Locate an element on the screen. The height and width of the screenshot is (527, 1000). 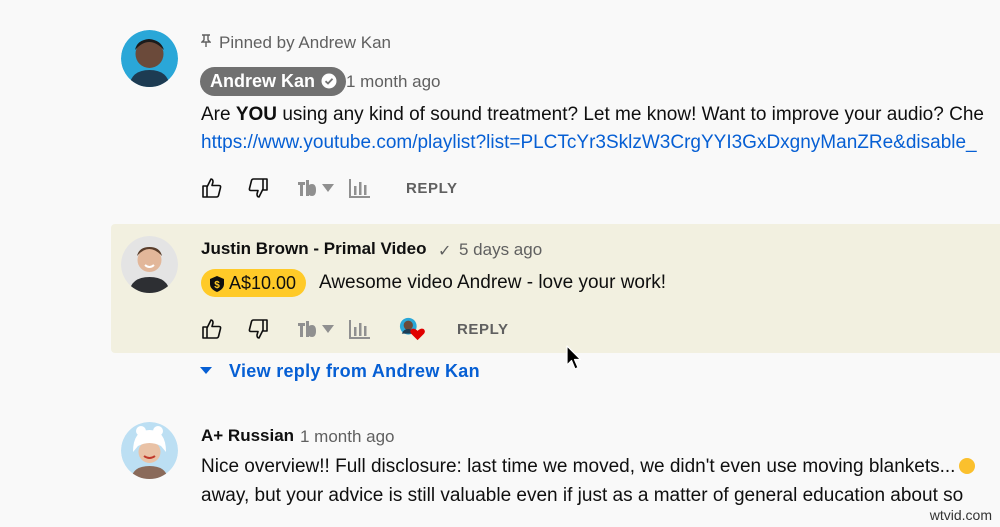
super-thanks-amount: A$10.00 is located at coordinates (263, 283).